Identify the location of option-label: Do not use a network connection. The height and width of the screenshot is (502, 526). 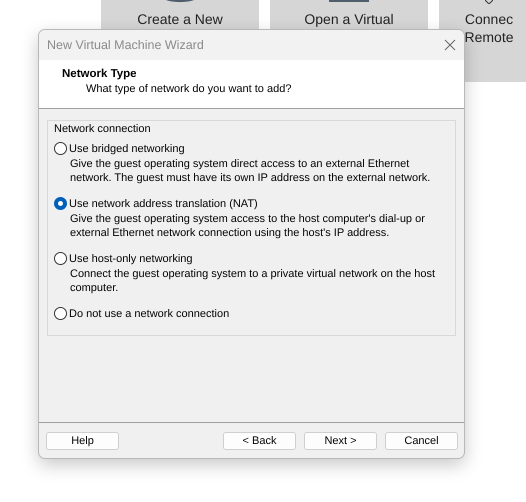
(149, 314).